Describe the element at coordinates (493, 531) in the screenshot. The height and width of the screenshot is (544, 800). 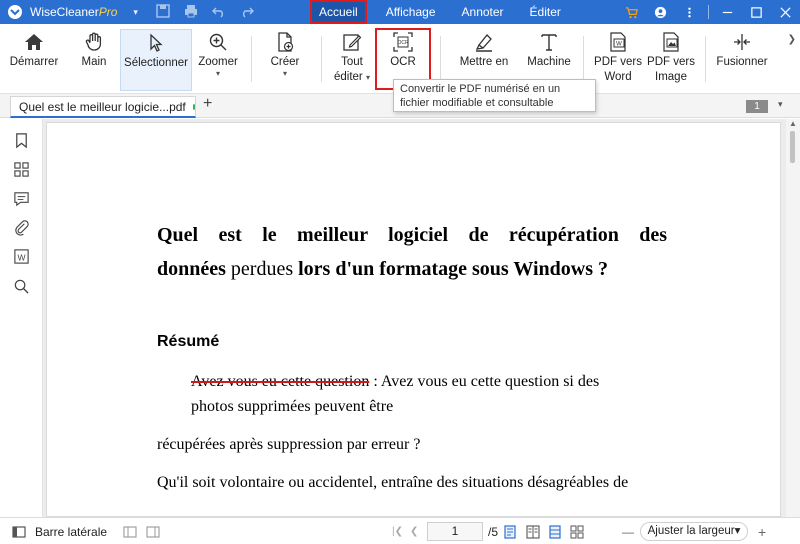
I see `page-total: /5` at that location.